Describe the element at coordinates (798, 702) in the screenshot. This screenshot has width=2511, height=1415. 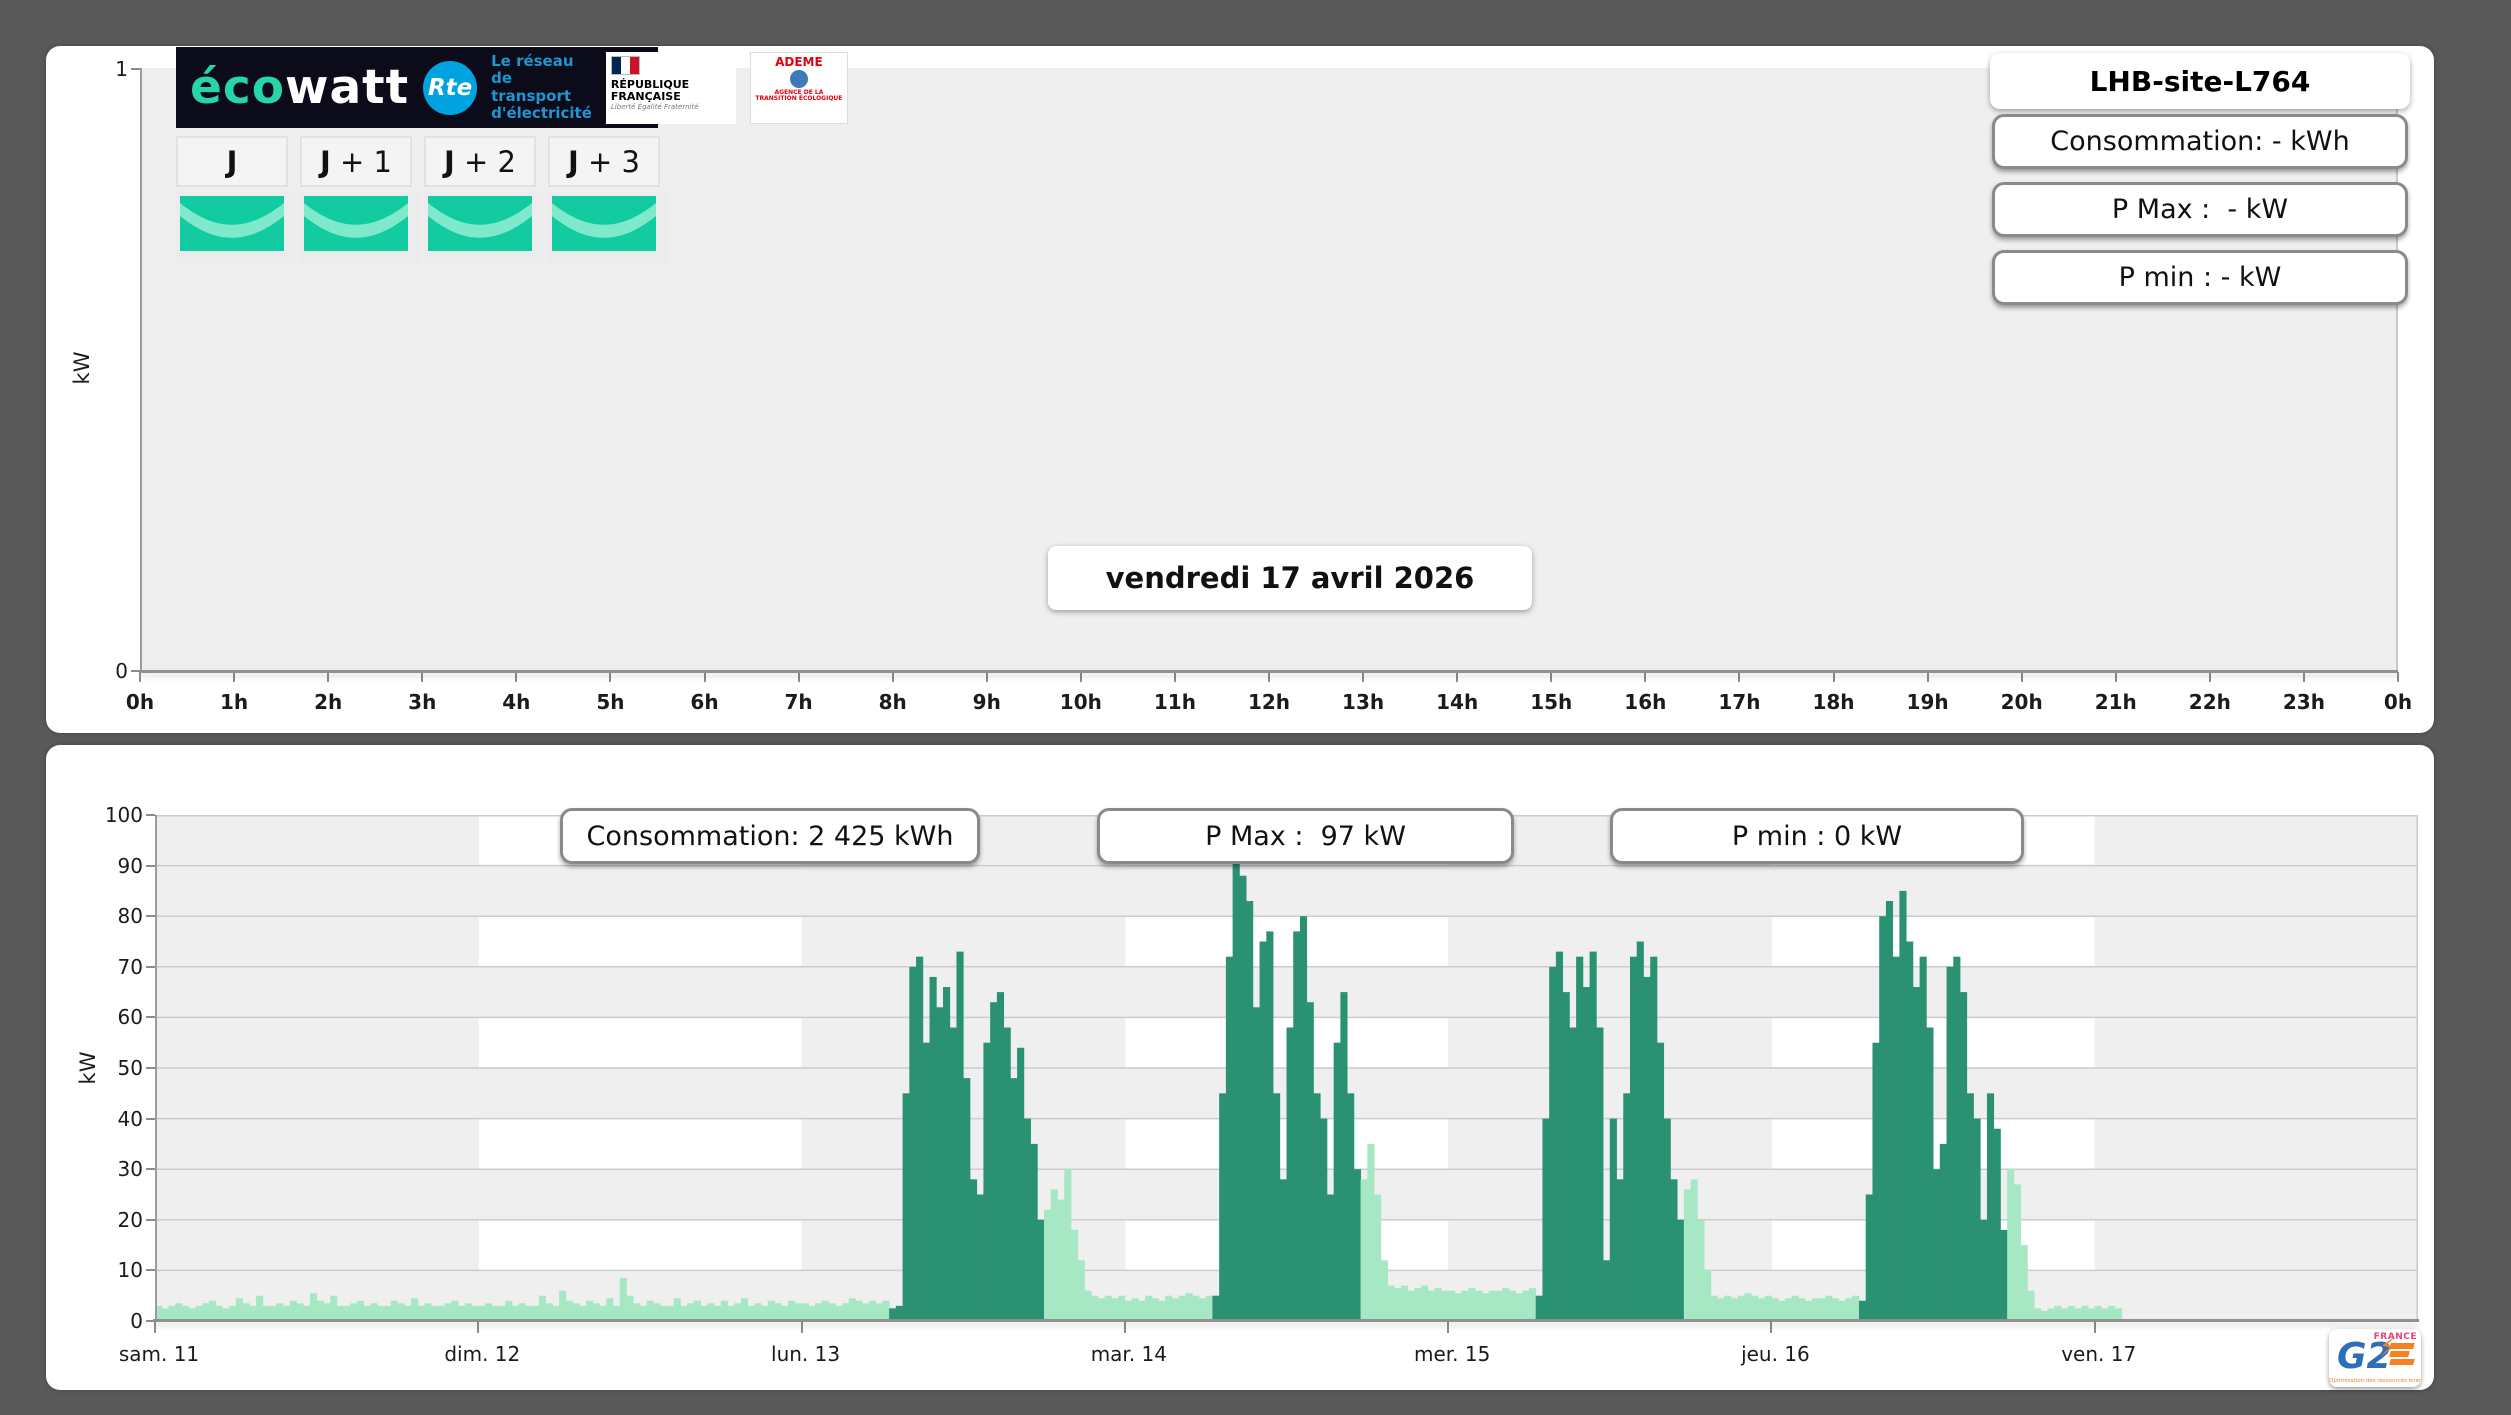
I see `forecast-hour-label: 7h` at that location.